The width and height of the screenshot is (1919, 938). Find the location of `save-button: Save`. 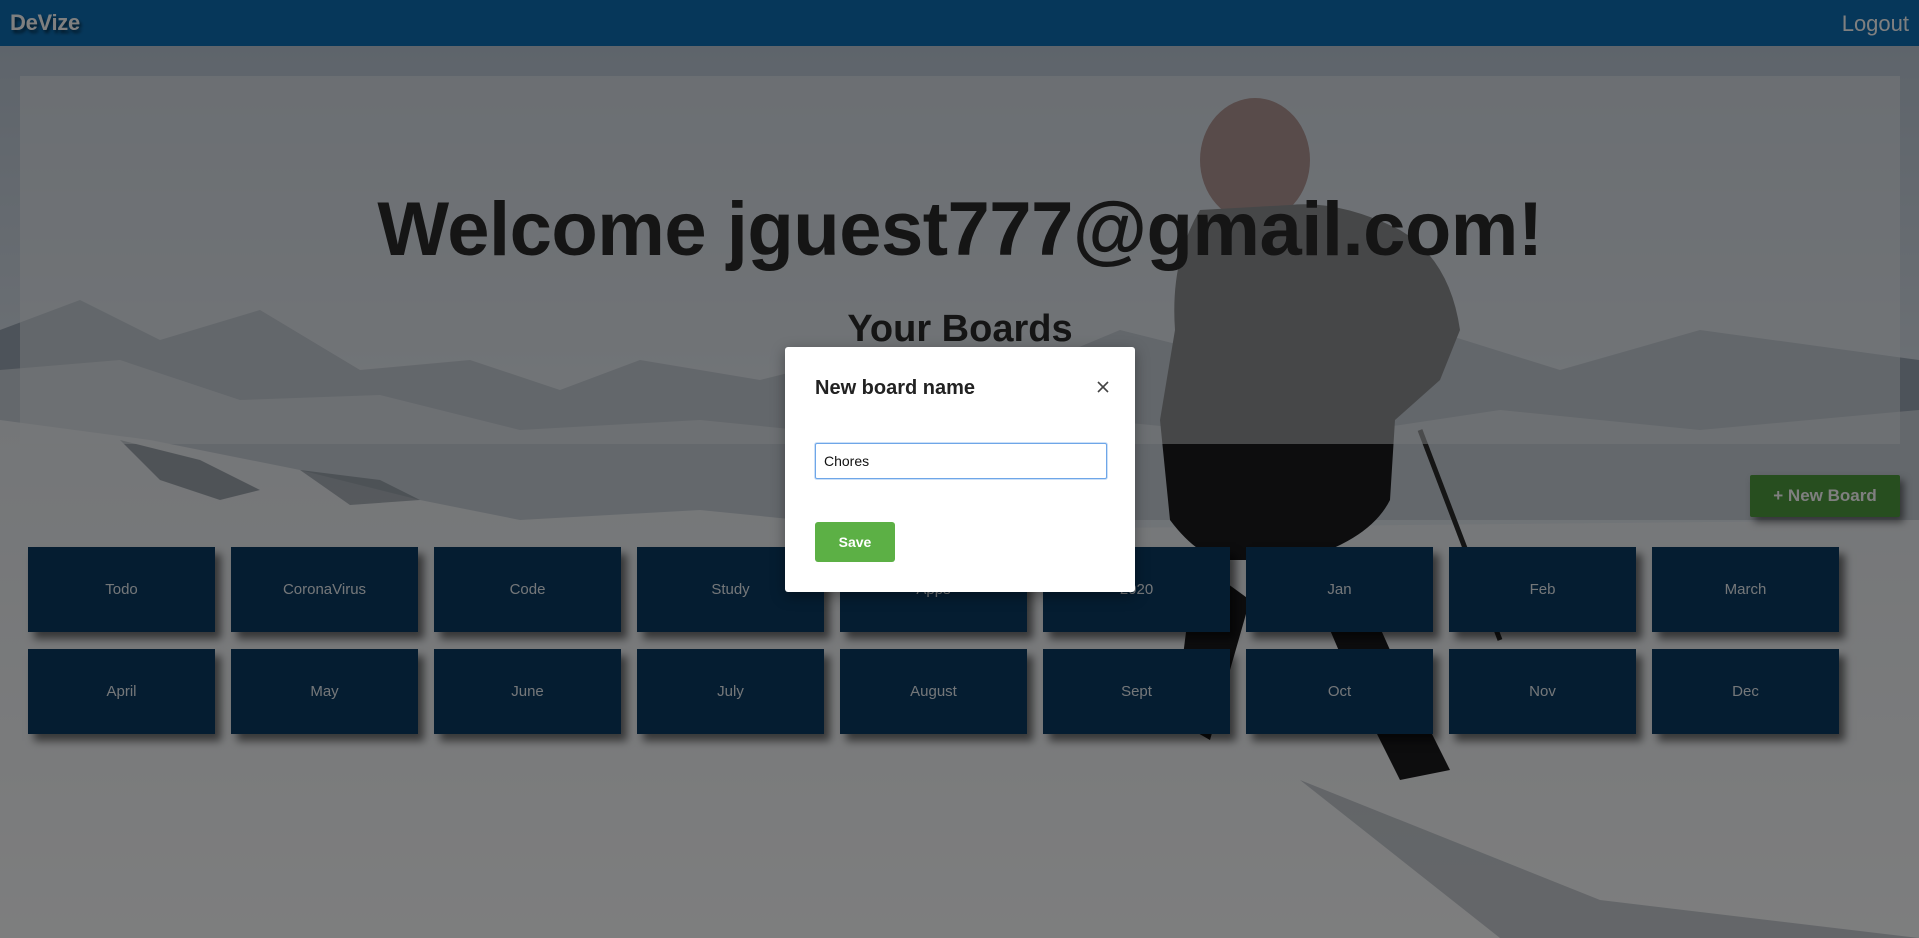

save-button: Save is located at coordinates (855, 542).